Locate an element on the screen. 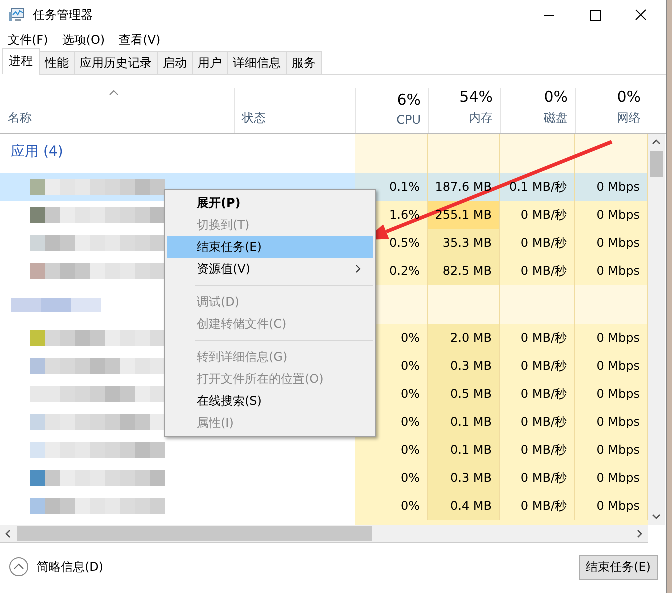 Image resolution: width=672 pixels, height=593 pixels. tab: 用户 is located at coordinates (210, 63).